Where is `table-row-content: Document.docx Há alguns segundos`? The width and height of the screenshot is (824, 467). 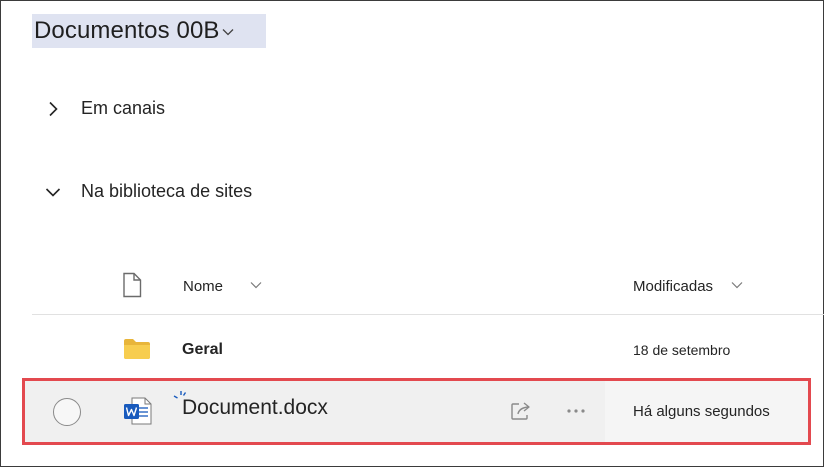 table-row-content: Document.docx Há alguns segundos is located at coordinates (416, 411).